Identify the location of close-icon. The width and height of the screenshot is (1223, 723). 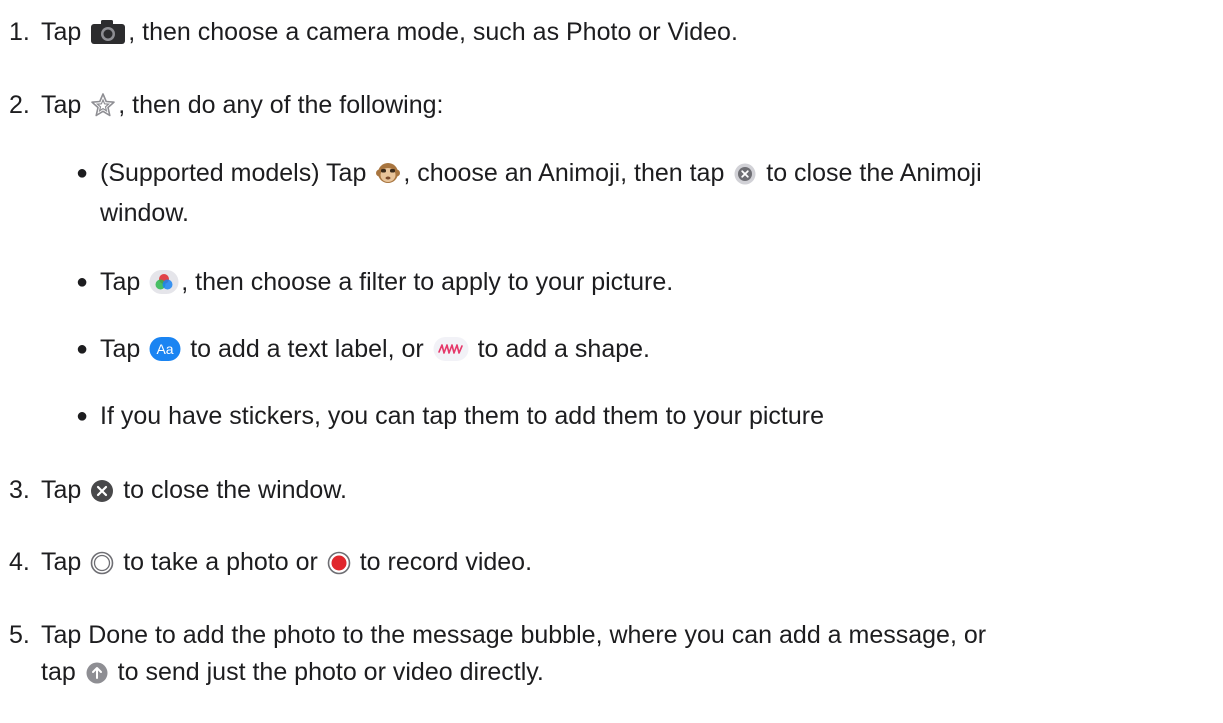
(102, 491).